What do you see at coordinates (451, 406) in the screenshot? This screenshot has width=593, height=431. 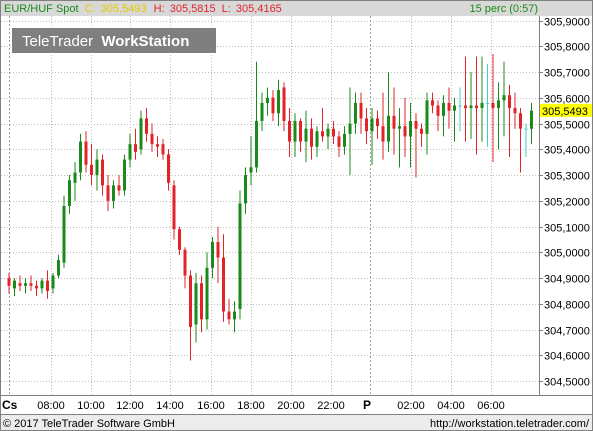 I see `x-tick-label: 04:00` at bounding box center [451, 406].